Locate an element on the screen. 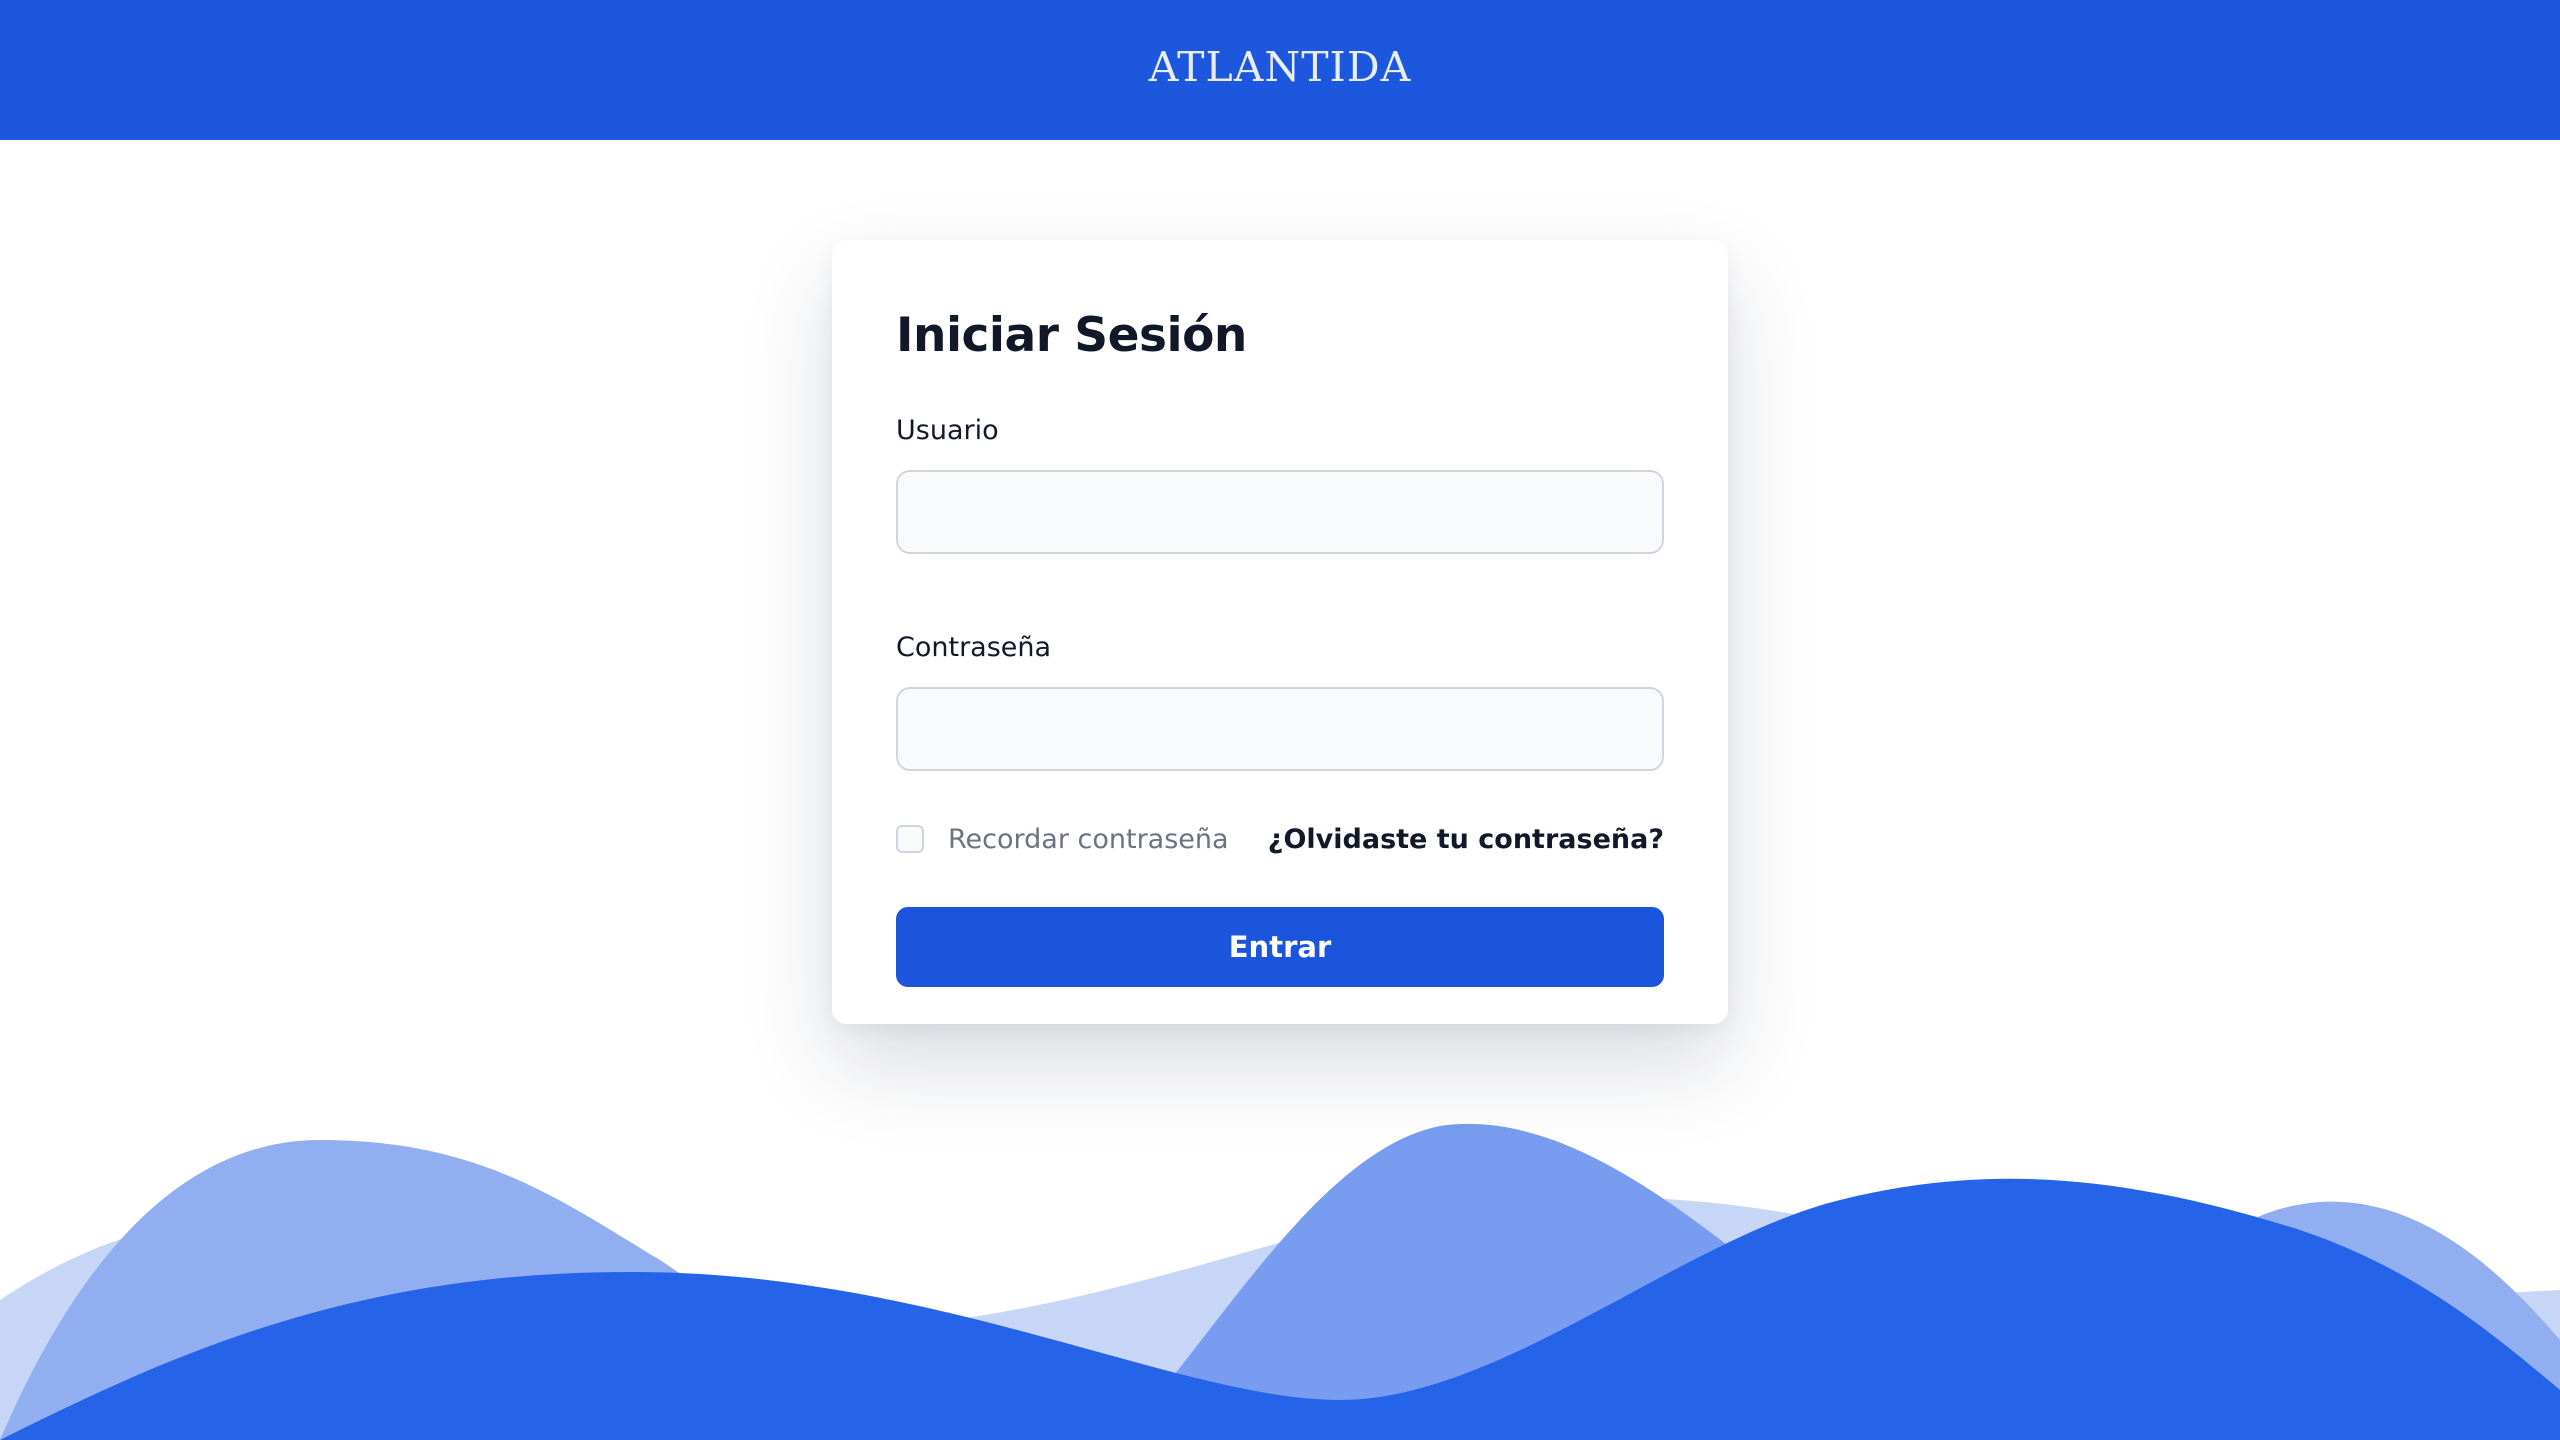 This screenshot has width=2560, height=1440. login-title: Iniciar Sesión is located at coordinates (1071, 335).